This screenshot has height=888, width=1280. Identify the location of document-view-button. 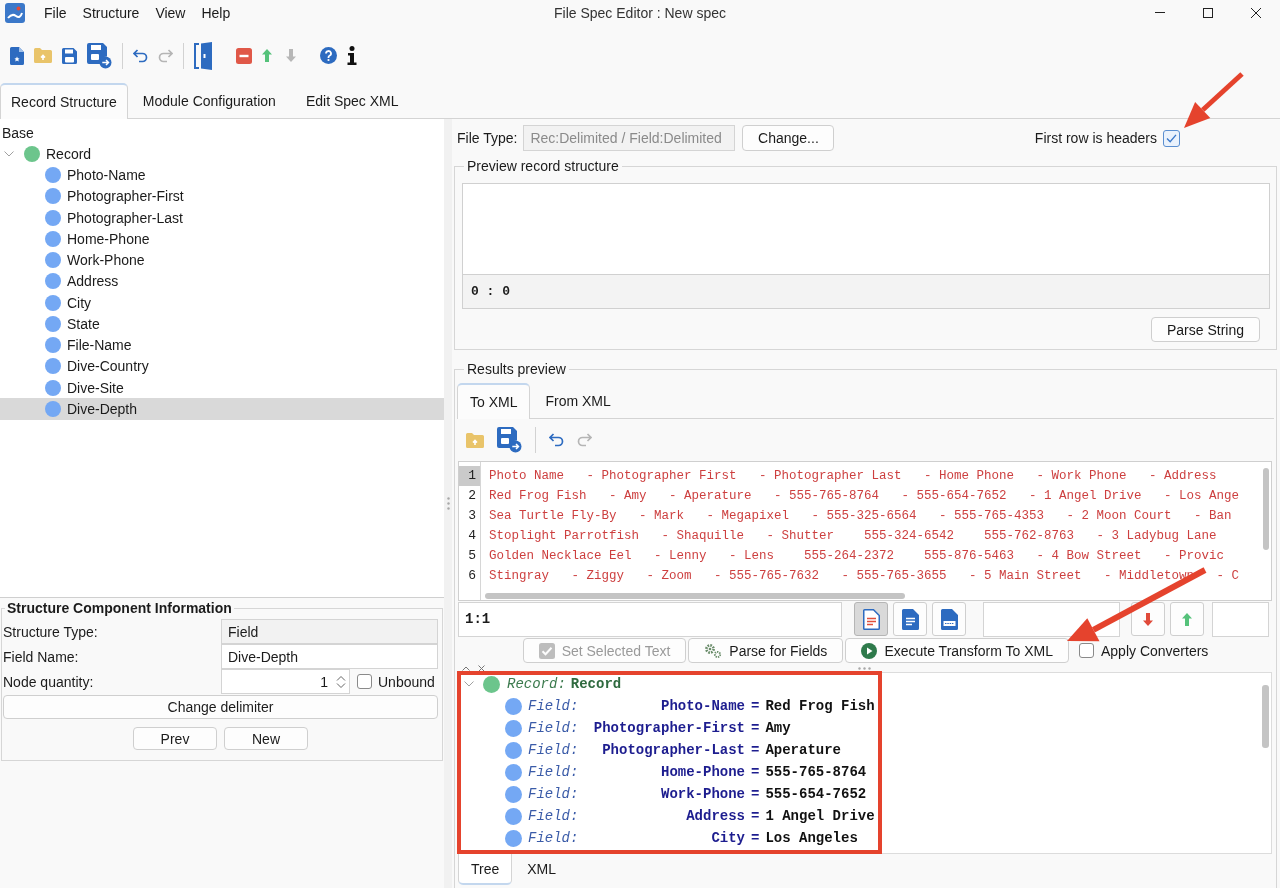
(910, 619).